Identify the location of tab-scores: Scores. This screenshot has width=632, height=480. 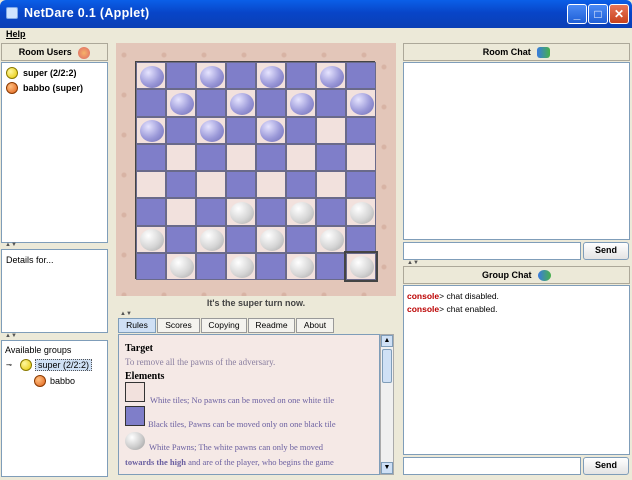
(178, 325).